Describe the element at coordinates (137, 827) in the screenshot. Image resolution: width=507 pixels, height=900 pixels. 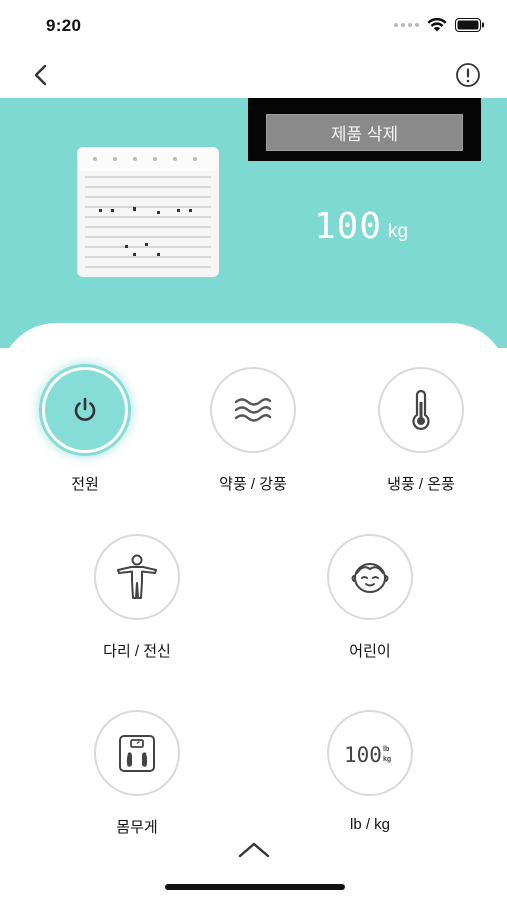
I see `weight-label: 몸무게` at that location.